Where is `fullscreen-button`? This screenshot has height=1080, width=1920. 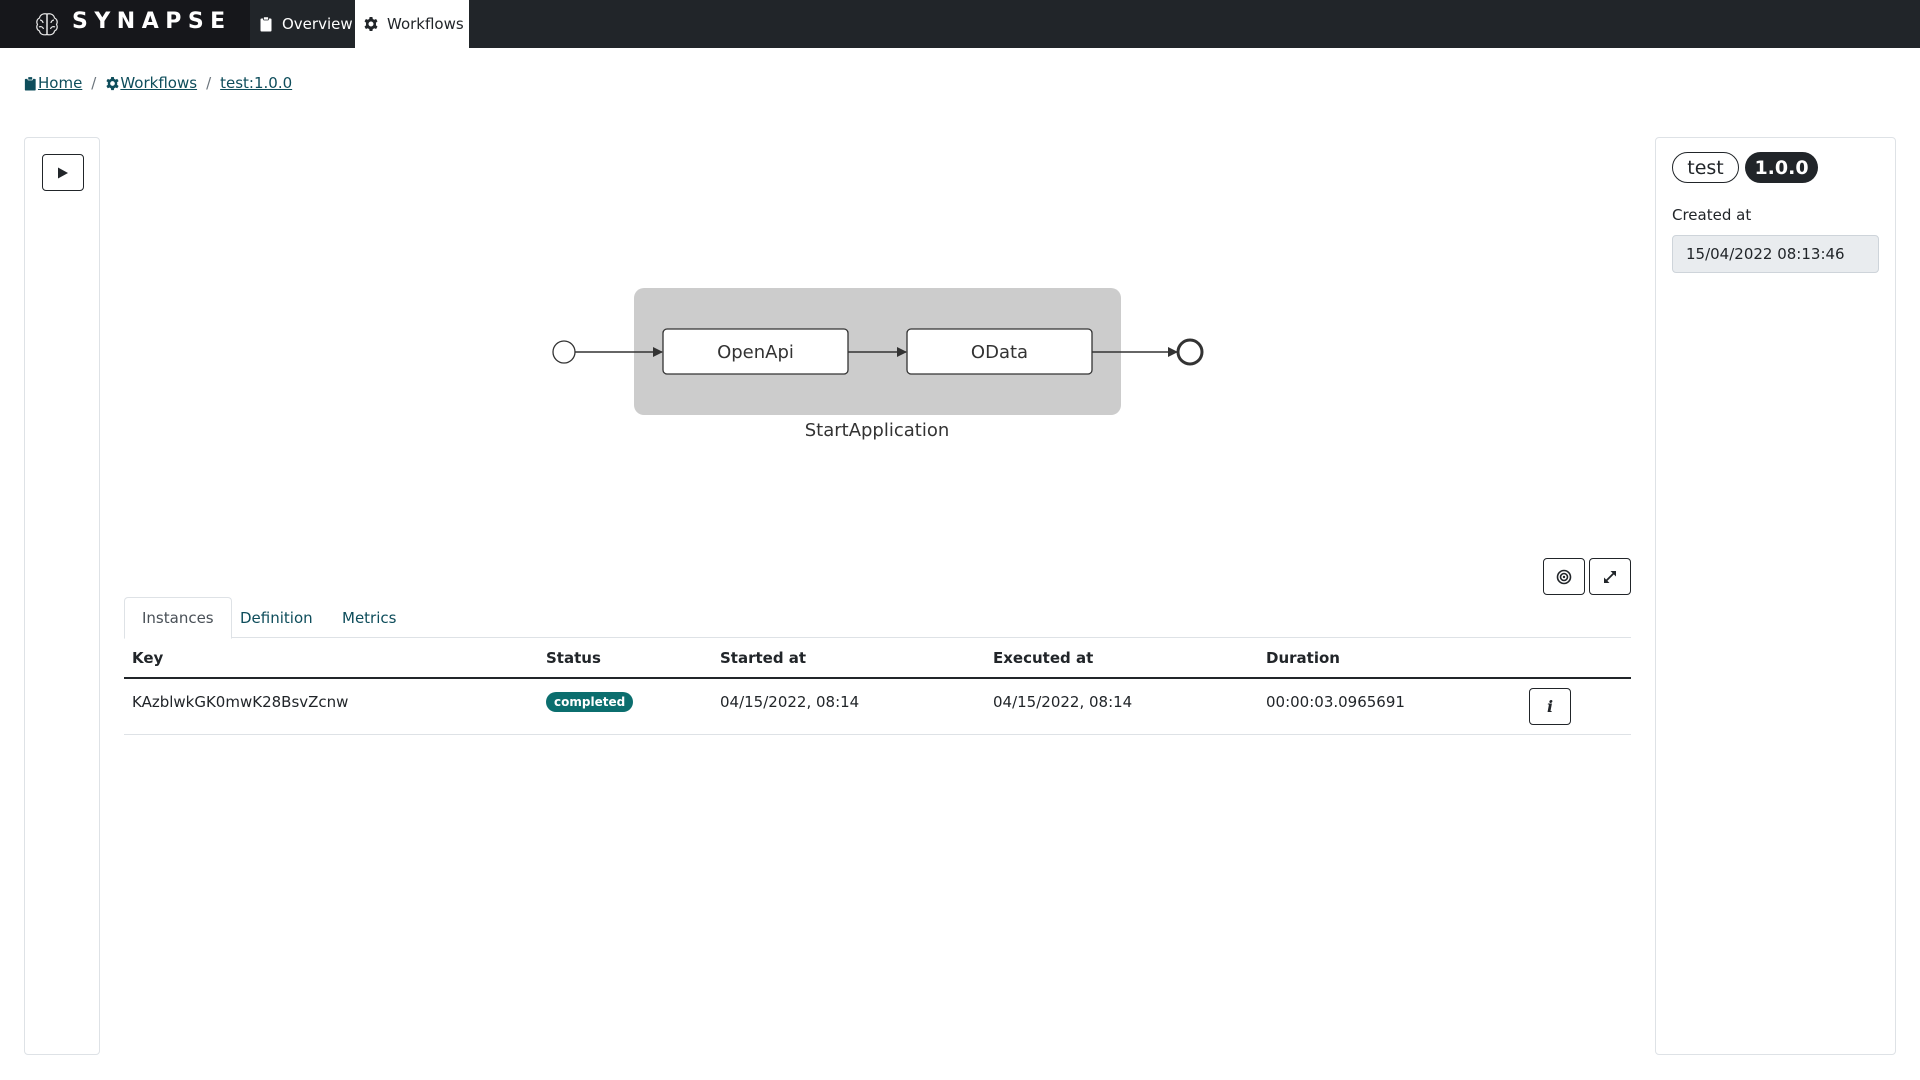
fullscreen-button is located at coordinates (1610, 576).